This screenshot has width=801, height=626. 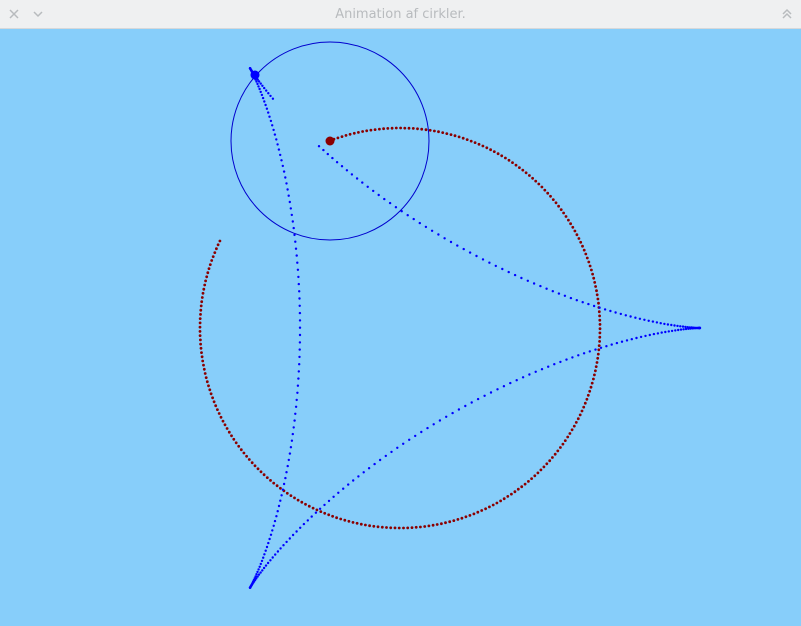 What do you see at coordinates (787, 14) in the screenshot?
I see `shade-button` at bounding box center [787, 14].